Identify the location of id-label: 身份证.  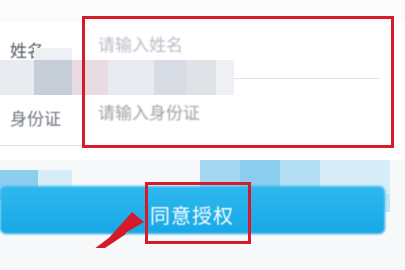
(35, 120).